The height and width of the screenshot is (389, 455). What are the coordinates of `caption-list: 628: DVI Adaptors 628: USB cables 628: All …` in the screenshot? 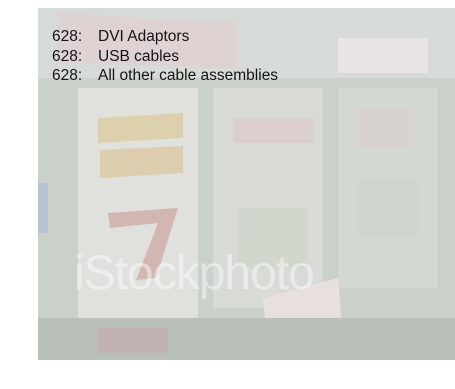 It's located at (165, 56).